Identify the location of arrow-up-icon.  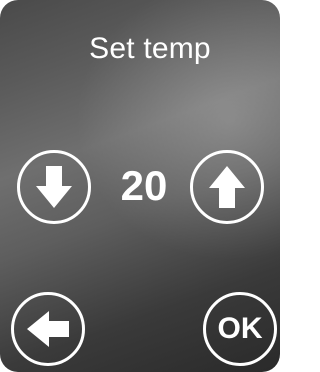
(227, 187).